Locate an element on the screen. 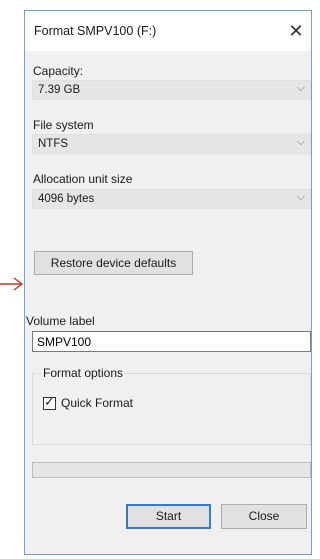 The height and width of the screenshot is (559, 320). capacity-label: Capacity: is located at coordinates (58, 71).